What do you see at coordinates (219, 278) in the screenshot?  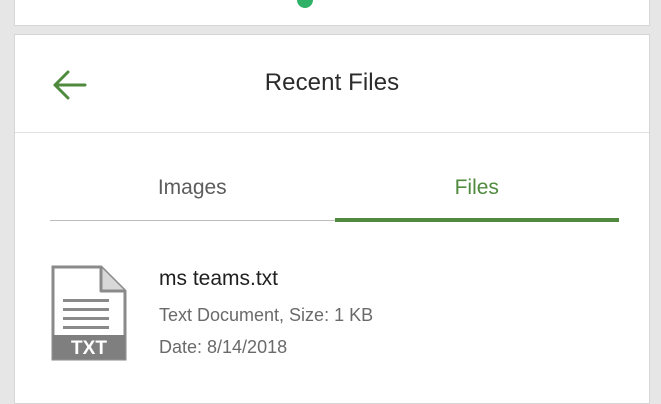 I see `file-name: ms teams.txt` at bounding box center [219, 278].